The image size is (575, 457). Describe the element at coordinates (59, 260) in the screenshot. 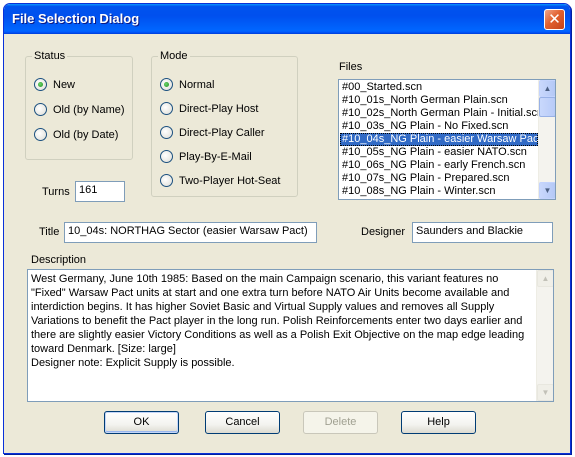

I see `description-label: Description` at that location.